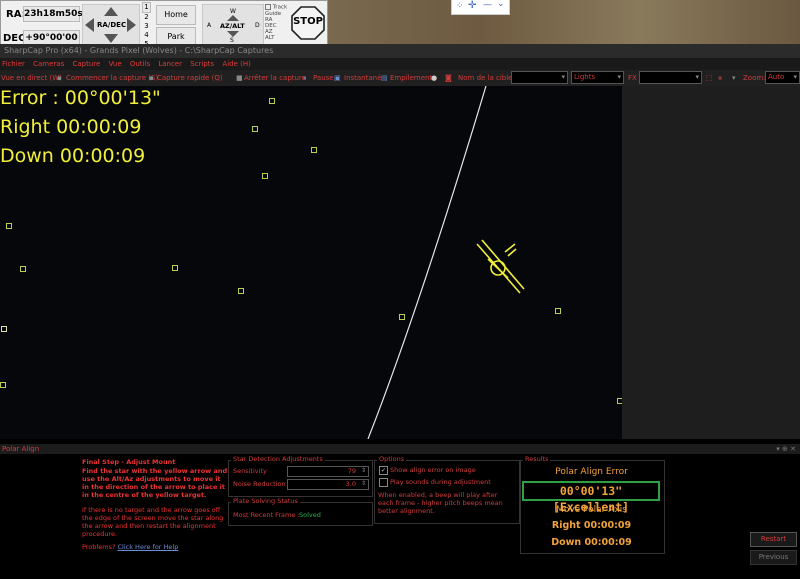 The height and width of the screenshot is (579, 800). What do you see at coordinates (383, 470) in the screenshot?
I see `show-error-checkbox: ✓` at bounding box center [383, 470].